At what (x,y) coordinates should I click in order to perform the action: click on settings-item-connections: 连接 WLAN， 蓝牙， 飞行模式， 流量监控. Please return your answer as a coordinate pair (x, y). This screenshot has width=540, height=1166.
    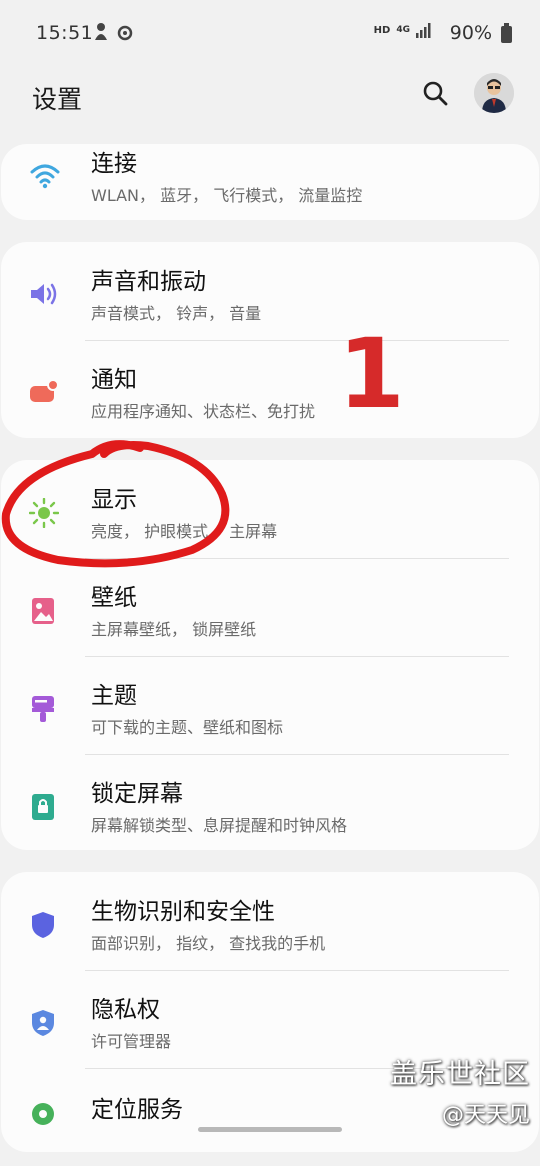
    Looking at the image, I should click on (270, 174).